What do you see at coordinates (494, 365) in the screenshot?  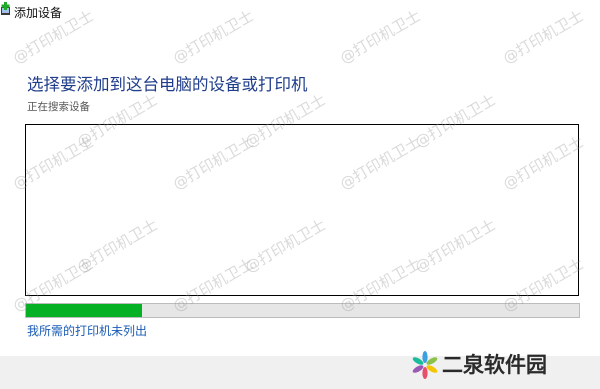 I see `logo-text: 二泉软件园` at bounding box center [494, 365].